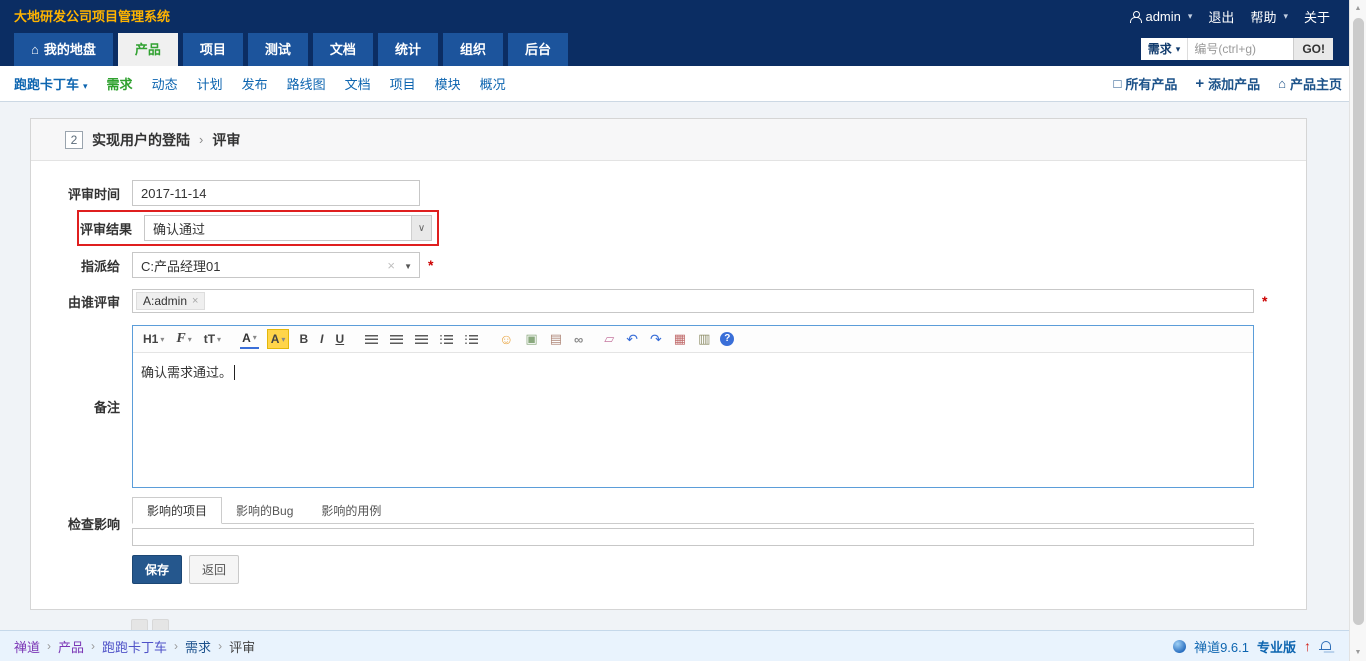 This screenshot has width=1366, height=661. What do you see at coordinates (183, 339) in the screenshot?
I see `font-family-icon: F` at bounding box center [183, 339].